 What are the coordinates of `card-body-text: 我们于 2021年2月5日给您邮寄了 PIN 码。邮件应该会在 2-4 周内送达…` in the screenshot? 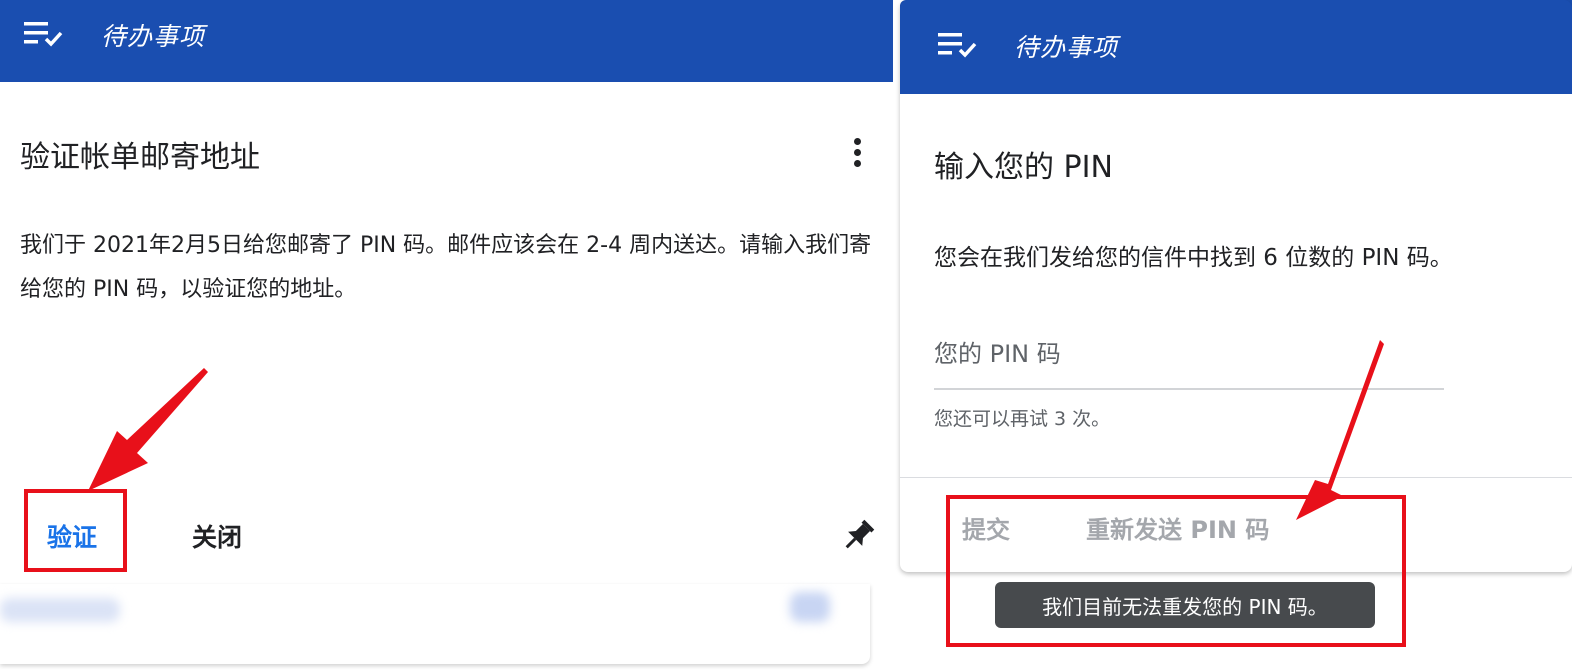 It's located at (446, 267).